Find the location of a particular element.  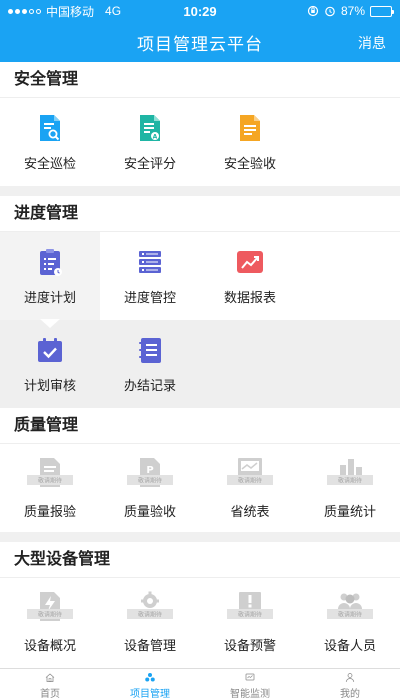

quality-grid: 敬请期待 质量报验 P 敬请期待 质量验收 敬请期待 省统表 敬请期待 质量统计 is located at coordinates (200, 488).